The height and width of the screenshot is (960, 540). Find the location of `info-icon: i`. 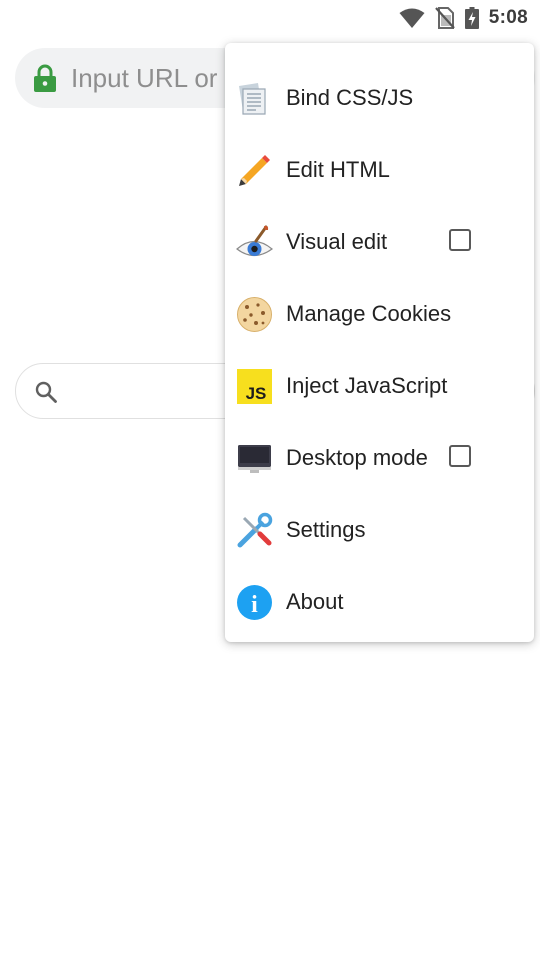

info-icon: i is located at coordinates (254, 602).